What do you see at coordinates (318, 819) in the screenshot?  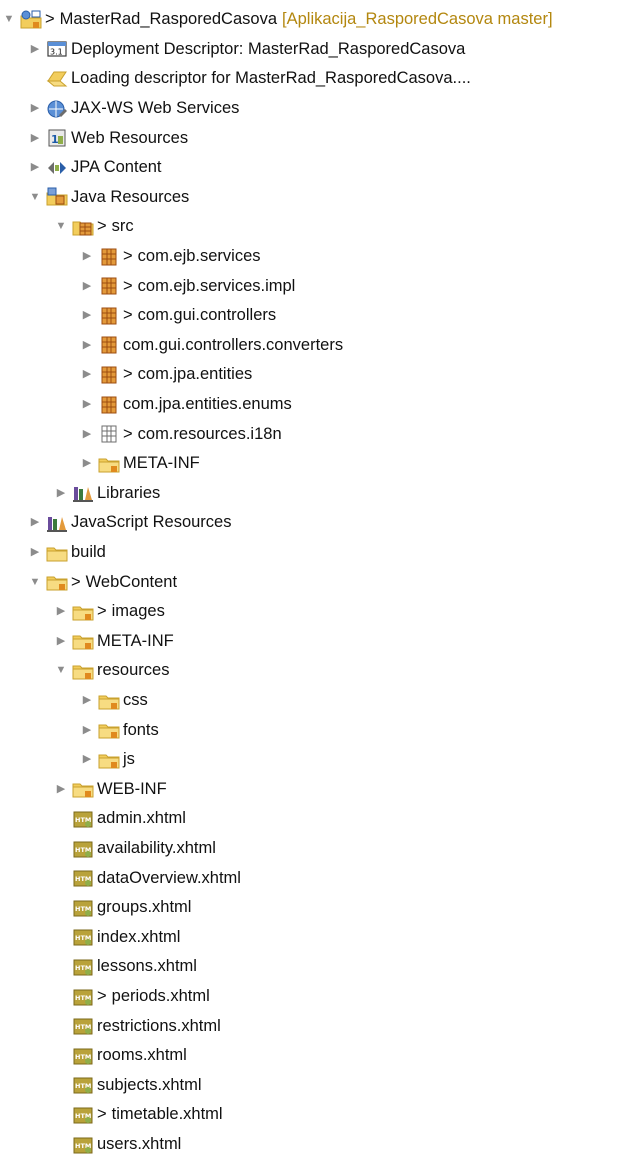 I see `tree-item-admin-xhtml: HTM admin.xhtml` at bounding box center [318, 819].